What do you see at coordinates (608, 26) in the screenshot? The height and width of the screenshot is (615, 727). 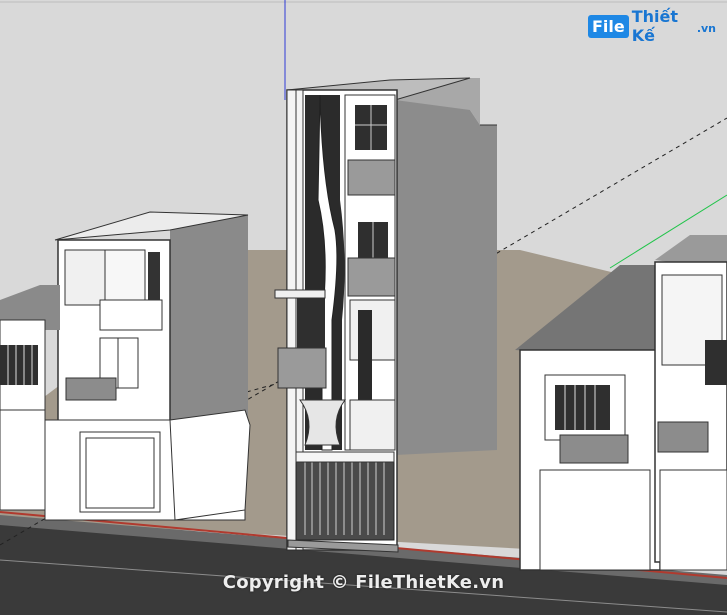 I see `logo-badge: File` at bounding box center [608, 26].